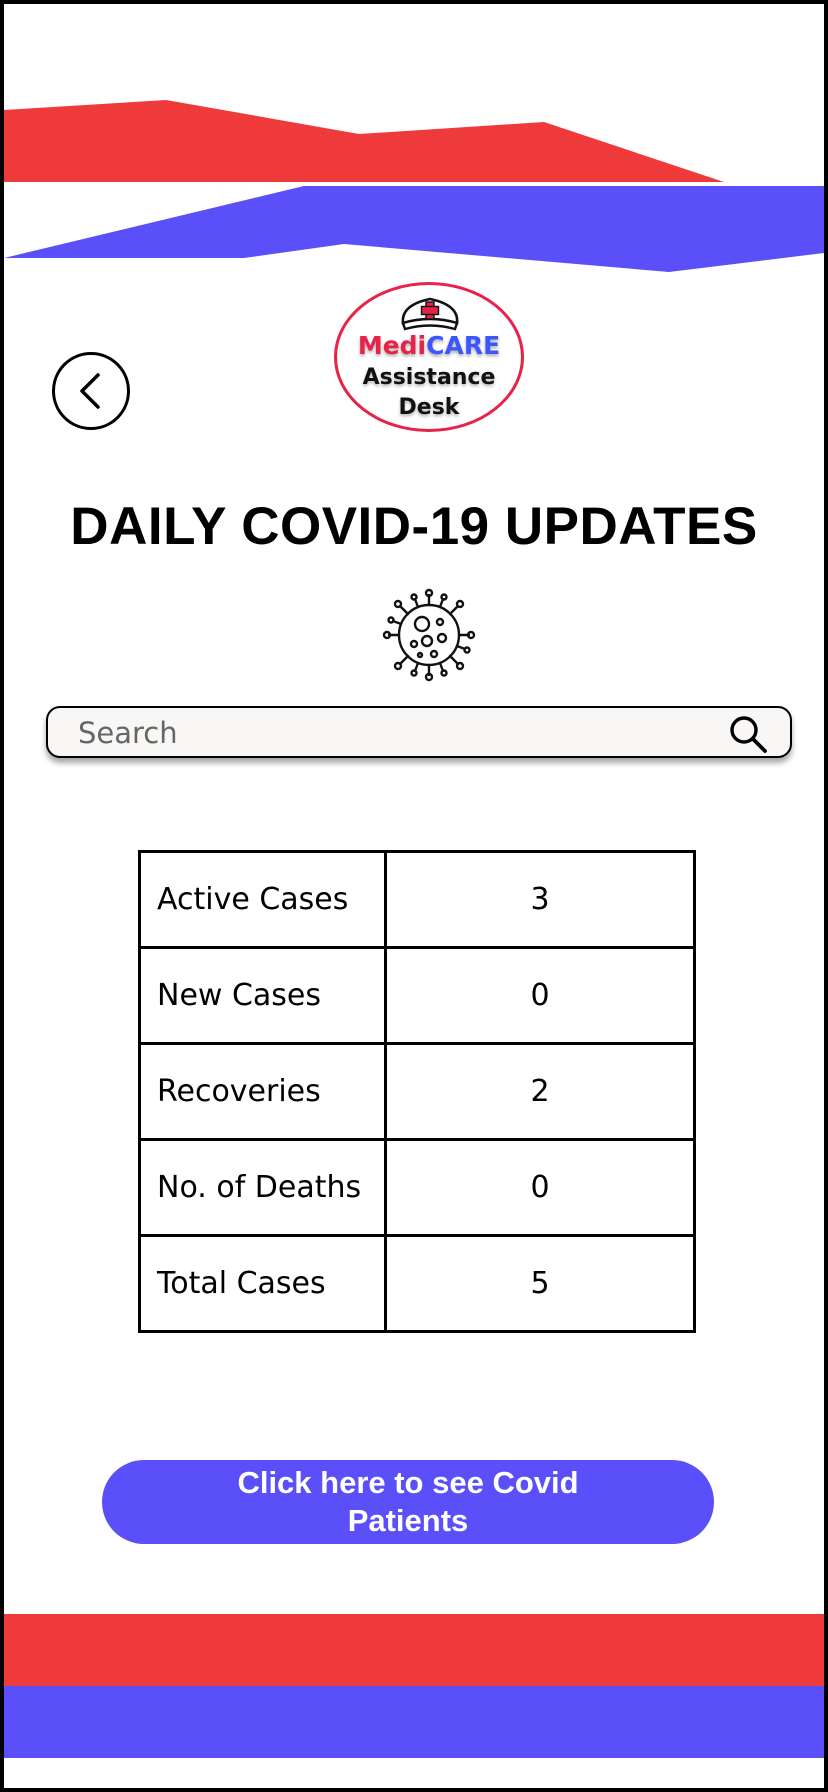 This screenshot has height=1792, width=828. What do you see at coordinates (463, 345) in the screenshot?
I see `logo-brand-care: CARE` at bounding box center [463, 345].